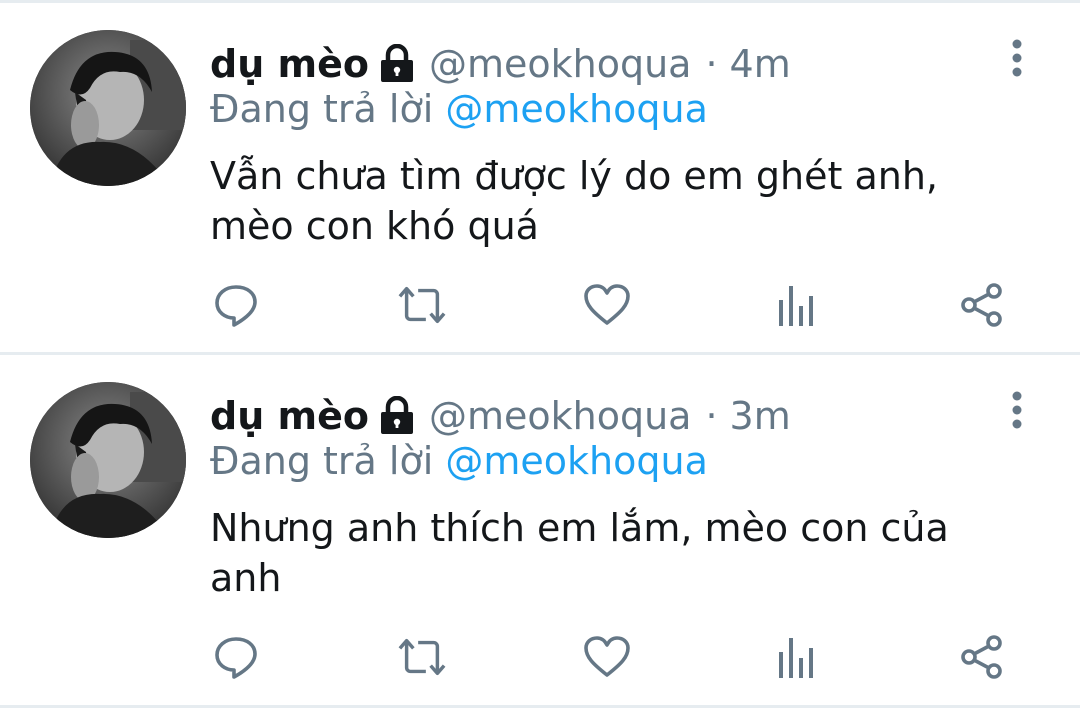 The height and width of the screenshot is (710, 1080). Describe the element at coordinates (760, 416) in the screenshot. I see `timestamp: 3m` at that location.